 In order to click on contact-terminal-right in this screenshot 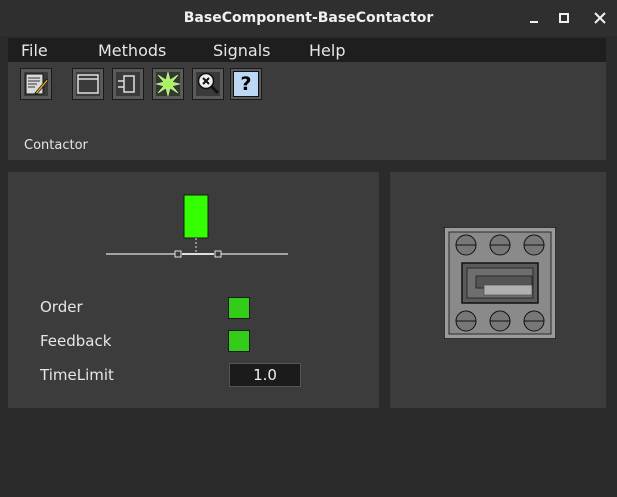, I will do `click(218, 254)`.